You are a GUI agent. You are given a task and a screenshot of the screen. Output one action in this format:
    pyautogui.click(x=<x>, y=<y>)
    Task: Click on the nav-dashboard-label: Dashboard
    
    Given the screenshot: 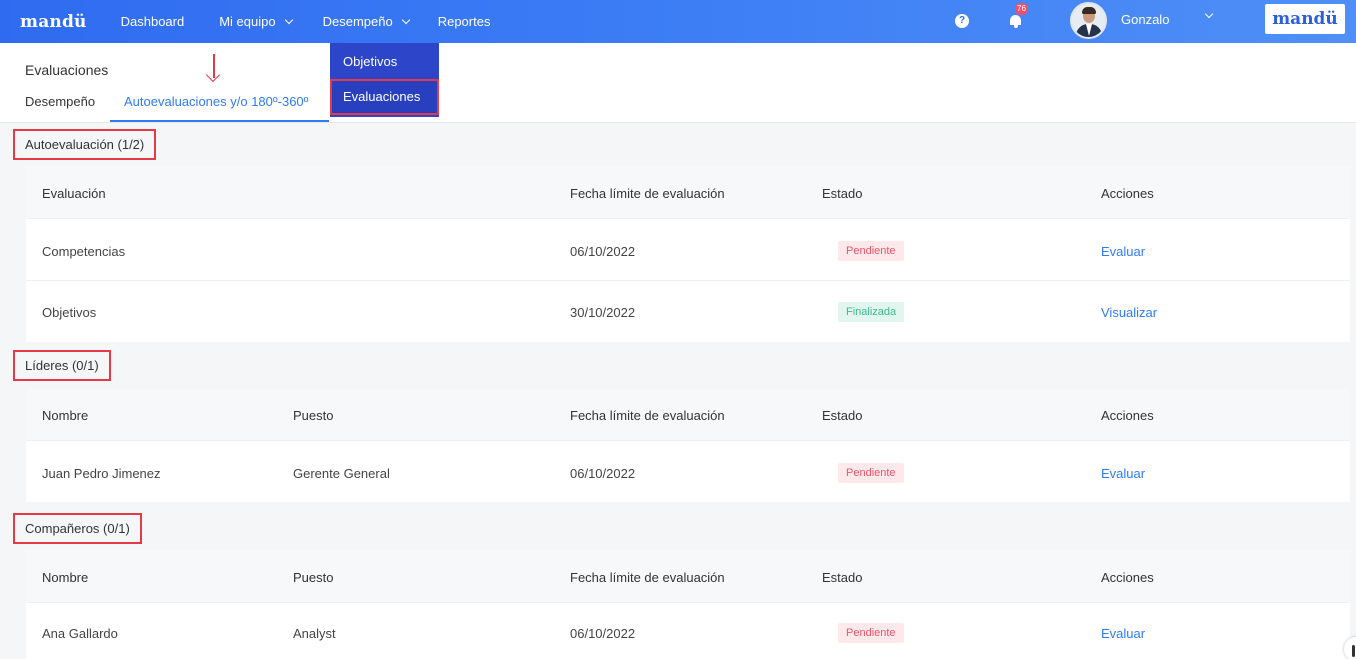 What is the action you would take?
    pyautogui.click(x=152, y=21)
    